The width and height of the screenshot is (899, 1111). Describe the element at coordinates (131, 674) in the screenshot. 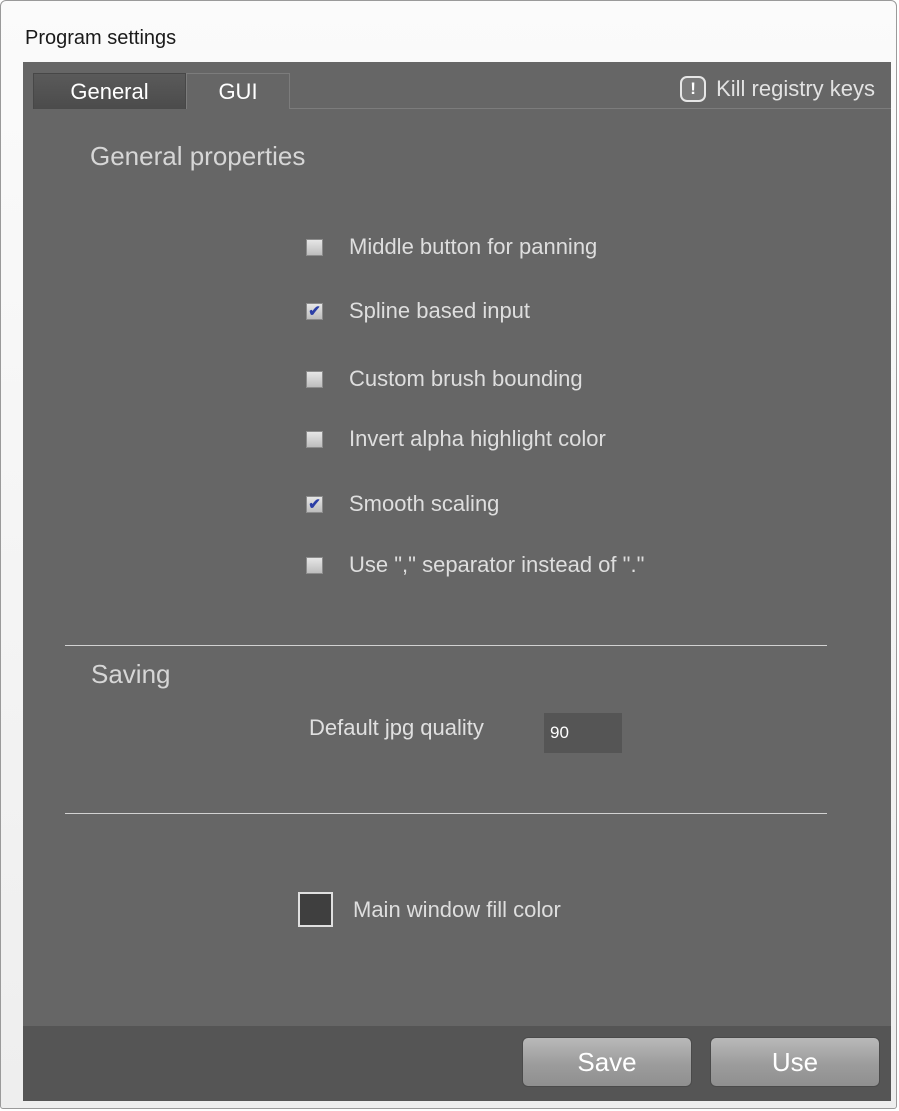

I see `saving-title: Saving` at that location.